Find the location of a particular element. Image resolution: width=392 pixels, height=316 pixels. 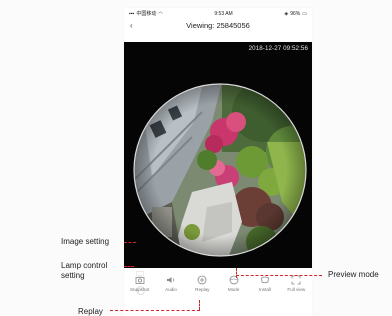

snapshot-label: Snapshot is located at coordinates (139, 289).